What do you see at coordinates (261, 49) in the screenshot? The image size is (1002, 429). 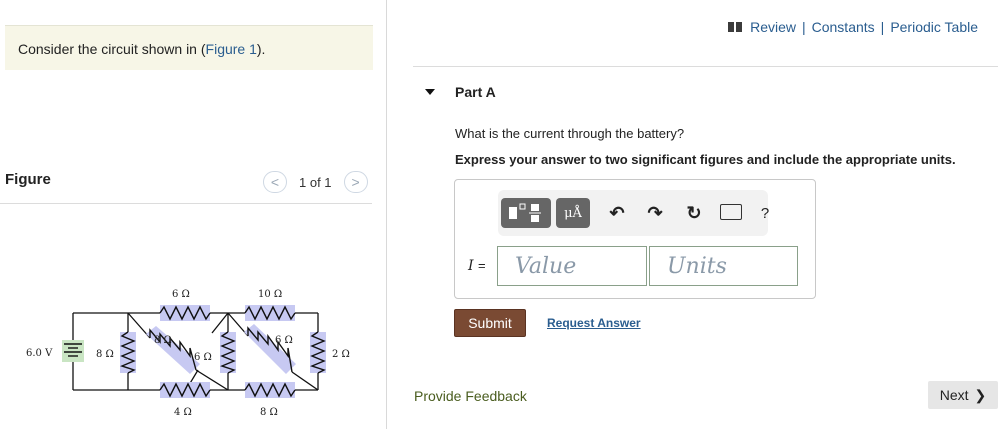 I see `intro-suffix: ).` at bounding box center [261, 49].